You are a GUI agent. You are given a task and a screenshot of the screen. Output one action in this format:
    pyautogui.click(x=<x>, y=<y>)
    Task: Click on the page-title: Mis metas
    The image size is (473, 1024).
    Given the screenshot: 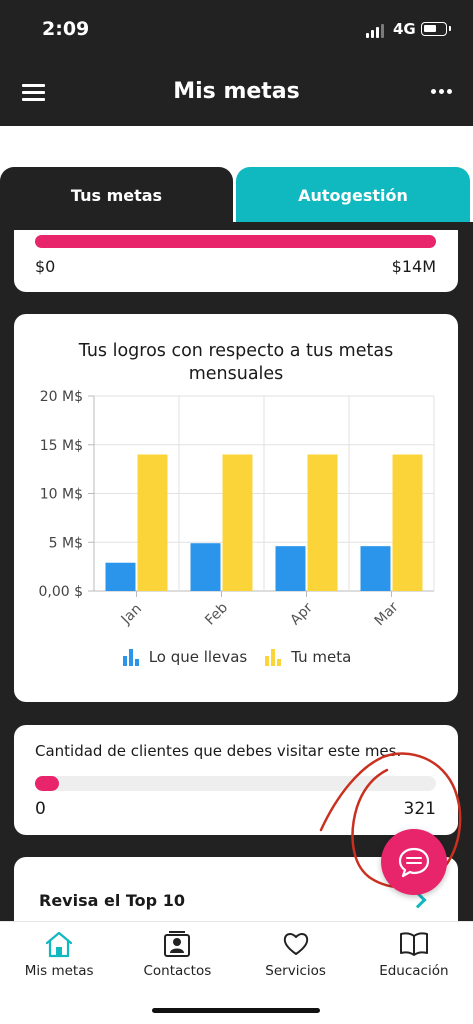 What is the action you would take?
    pyautogui.click(x=236, y=91)
    